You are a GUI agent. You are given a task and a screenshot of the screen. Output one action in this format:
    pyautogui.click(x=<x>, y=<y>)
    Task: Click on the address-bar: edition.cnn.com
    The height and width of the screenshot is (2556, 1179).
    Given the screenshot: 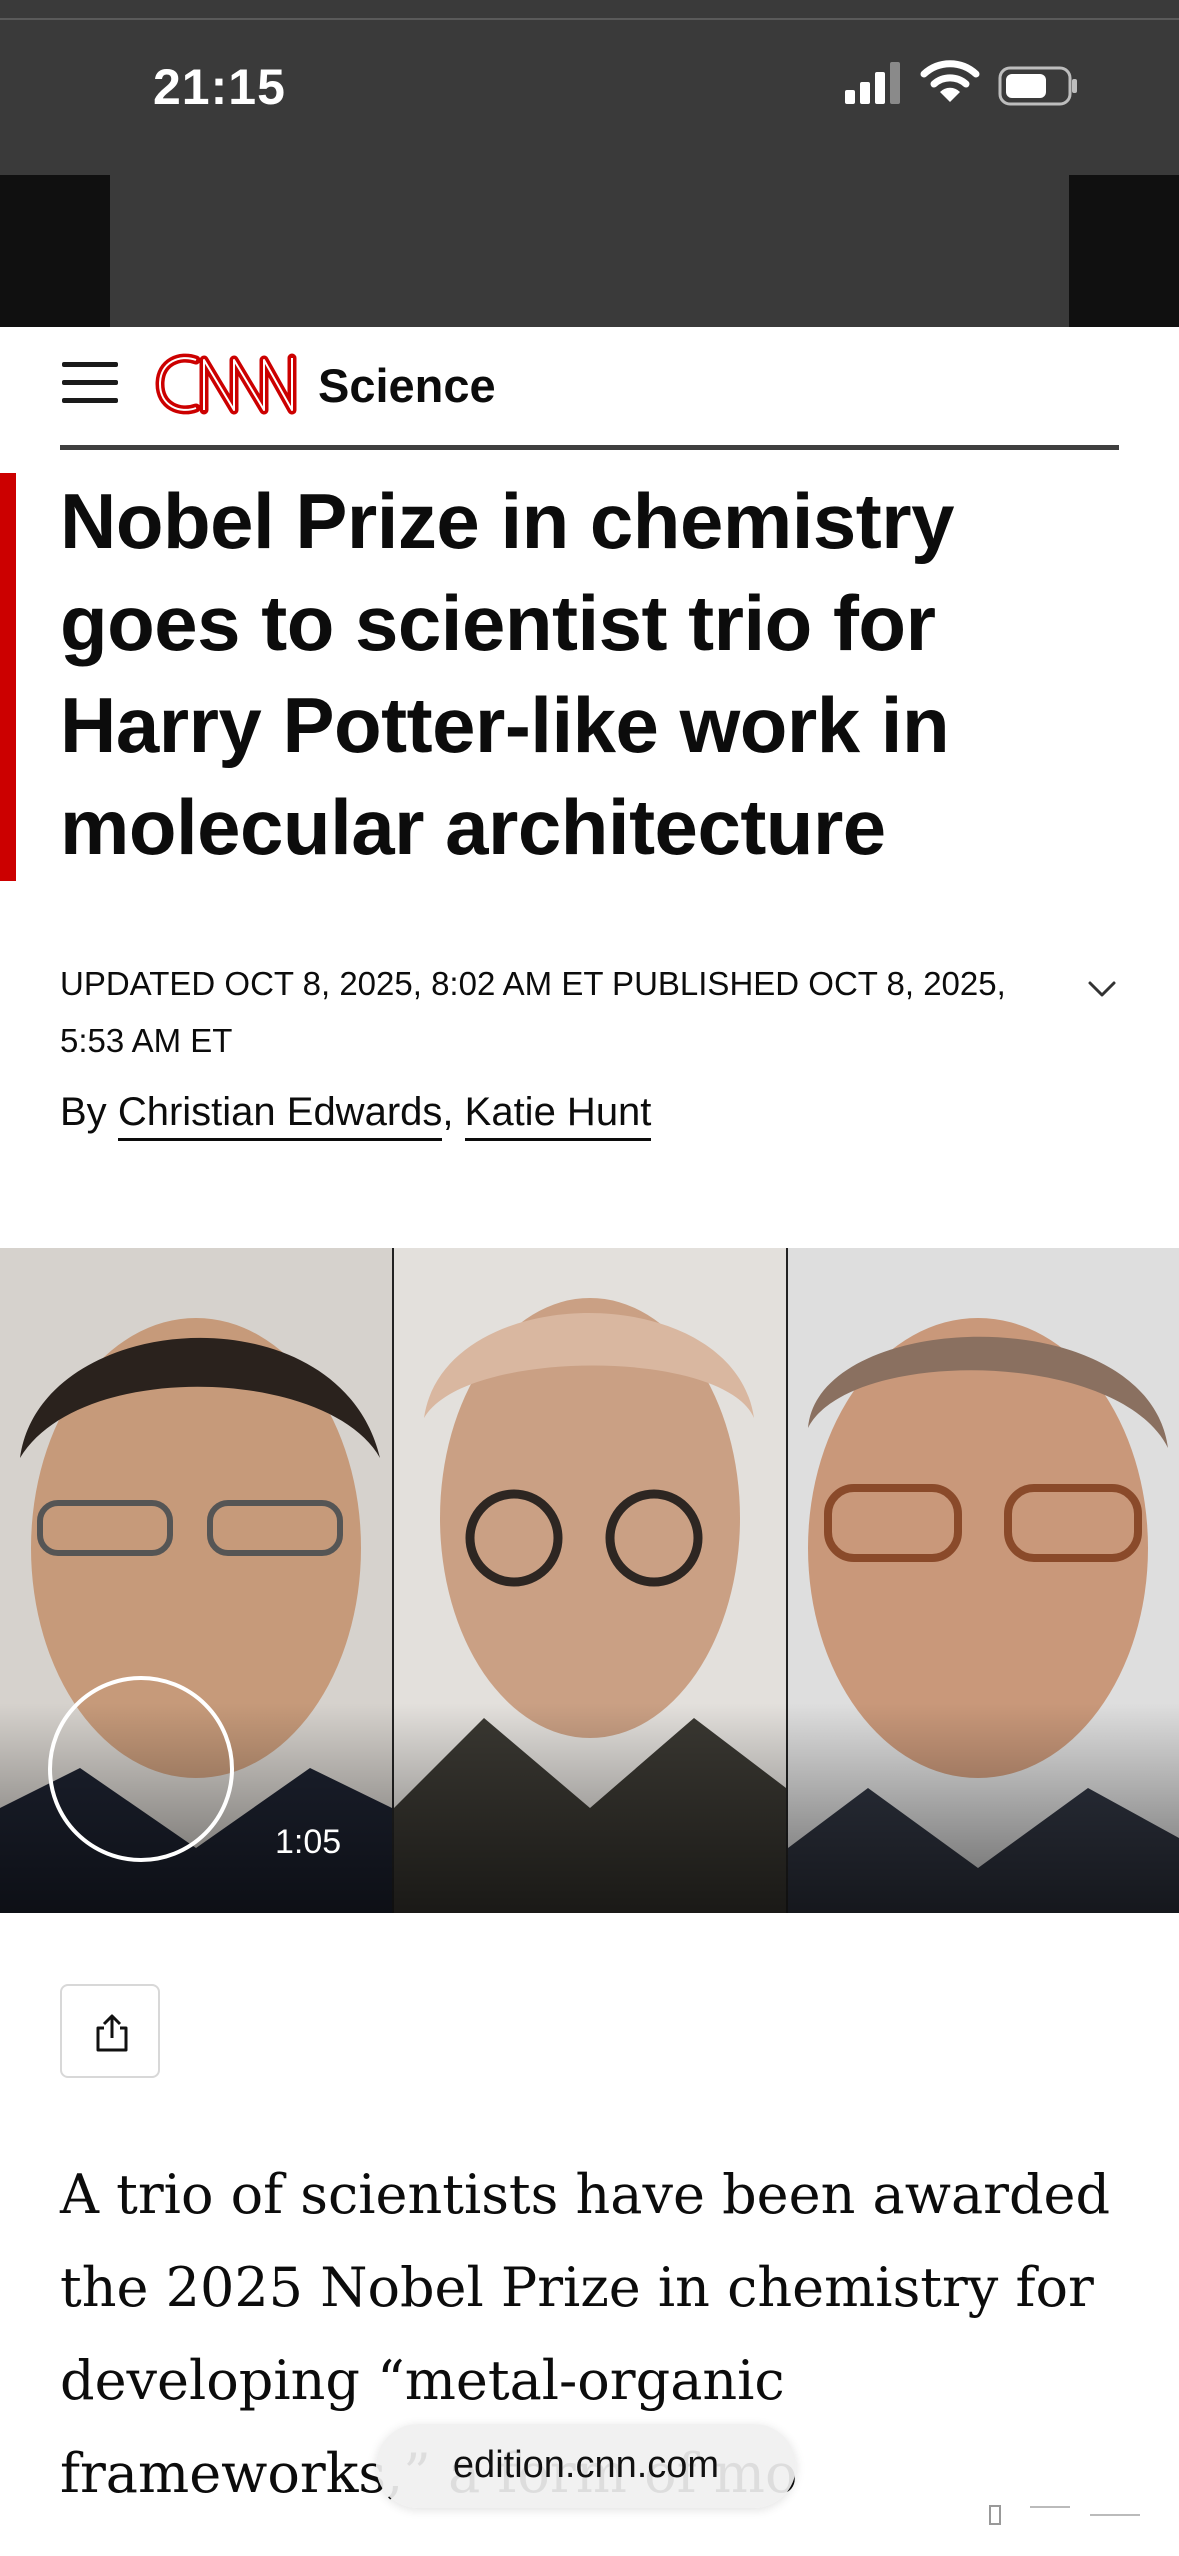 What is the action you would take?
    pyautogui.click(x=586, y=2466)
    